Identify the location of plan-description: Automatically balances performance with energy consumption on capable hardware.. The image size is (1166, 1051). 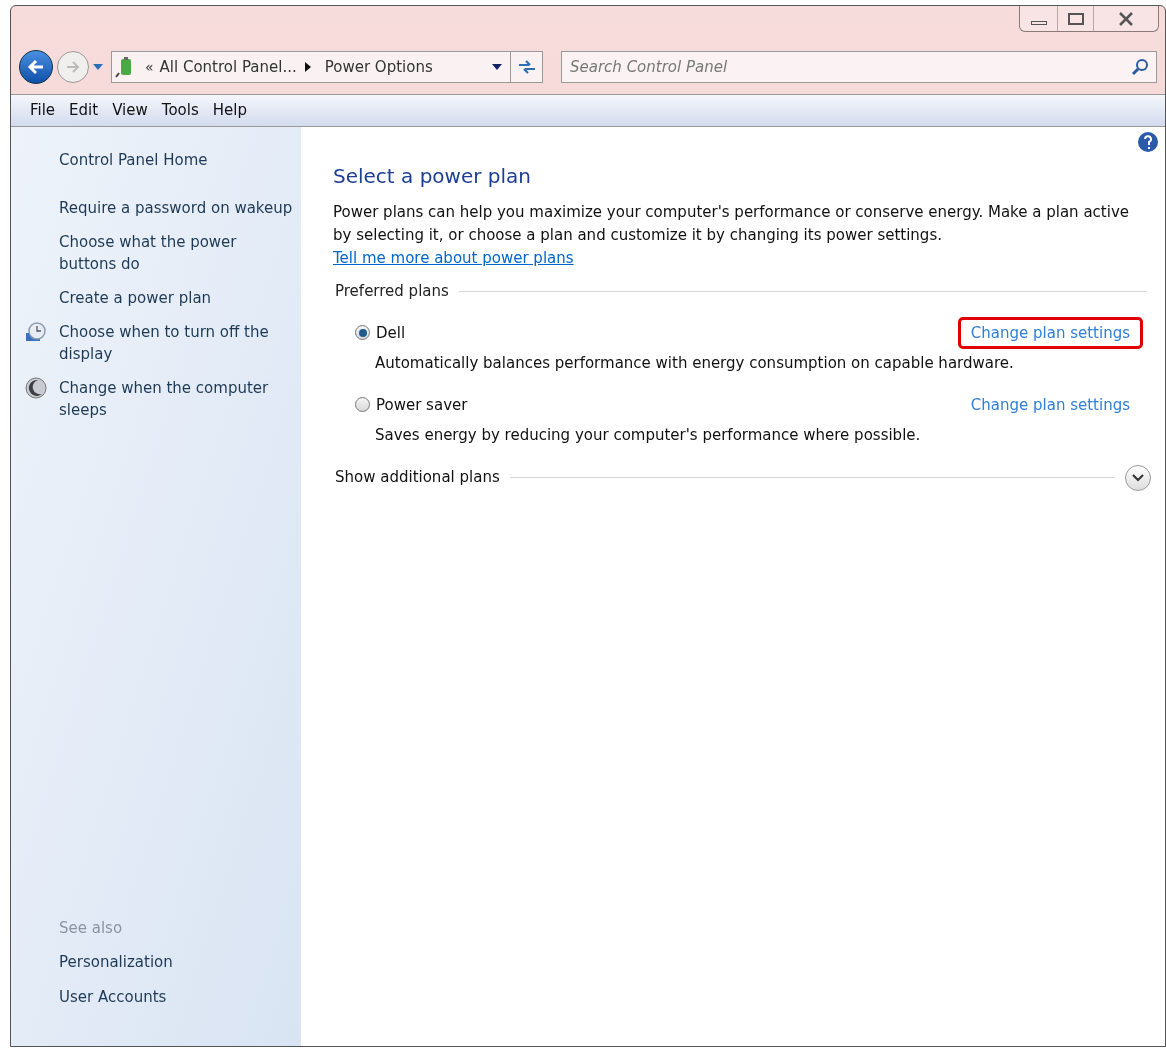
(695, 363).